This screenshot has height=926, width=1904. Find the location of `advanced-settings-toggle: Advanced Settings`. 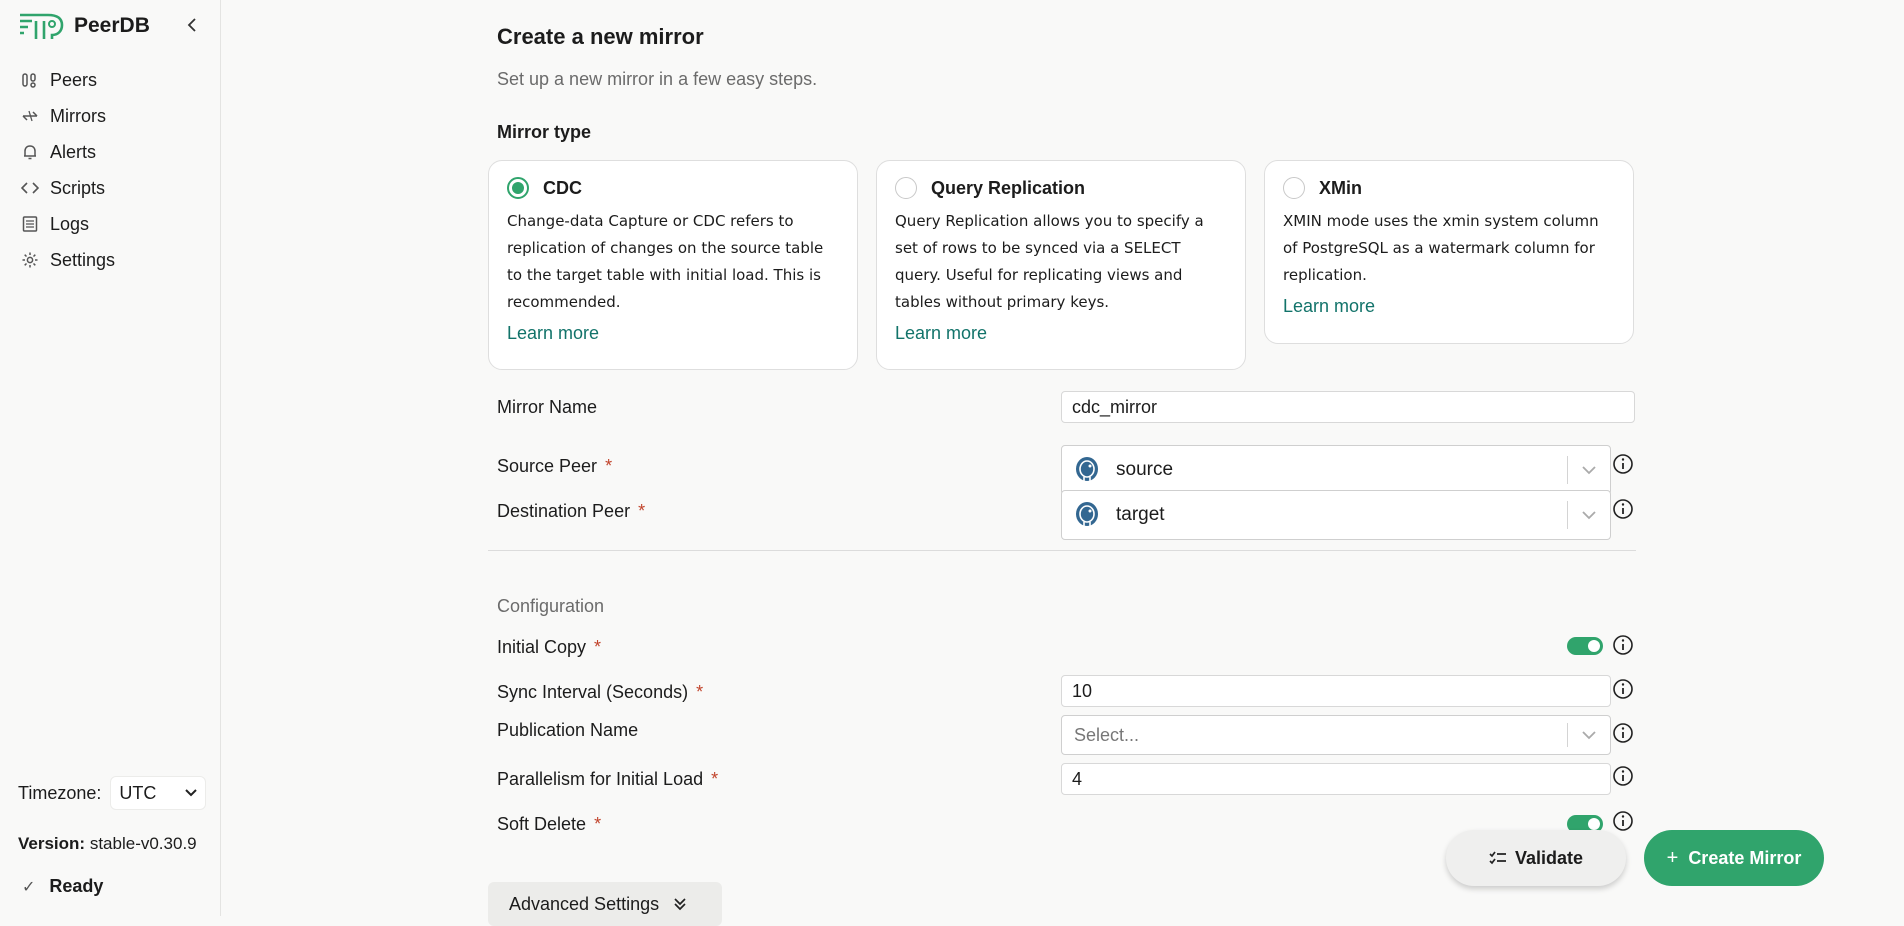

advanced-settings-toggle: Advanced Settings is located at coordinates (605, 904).